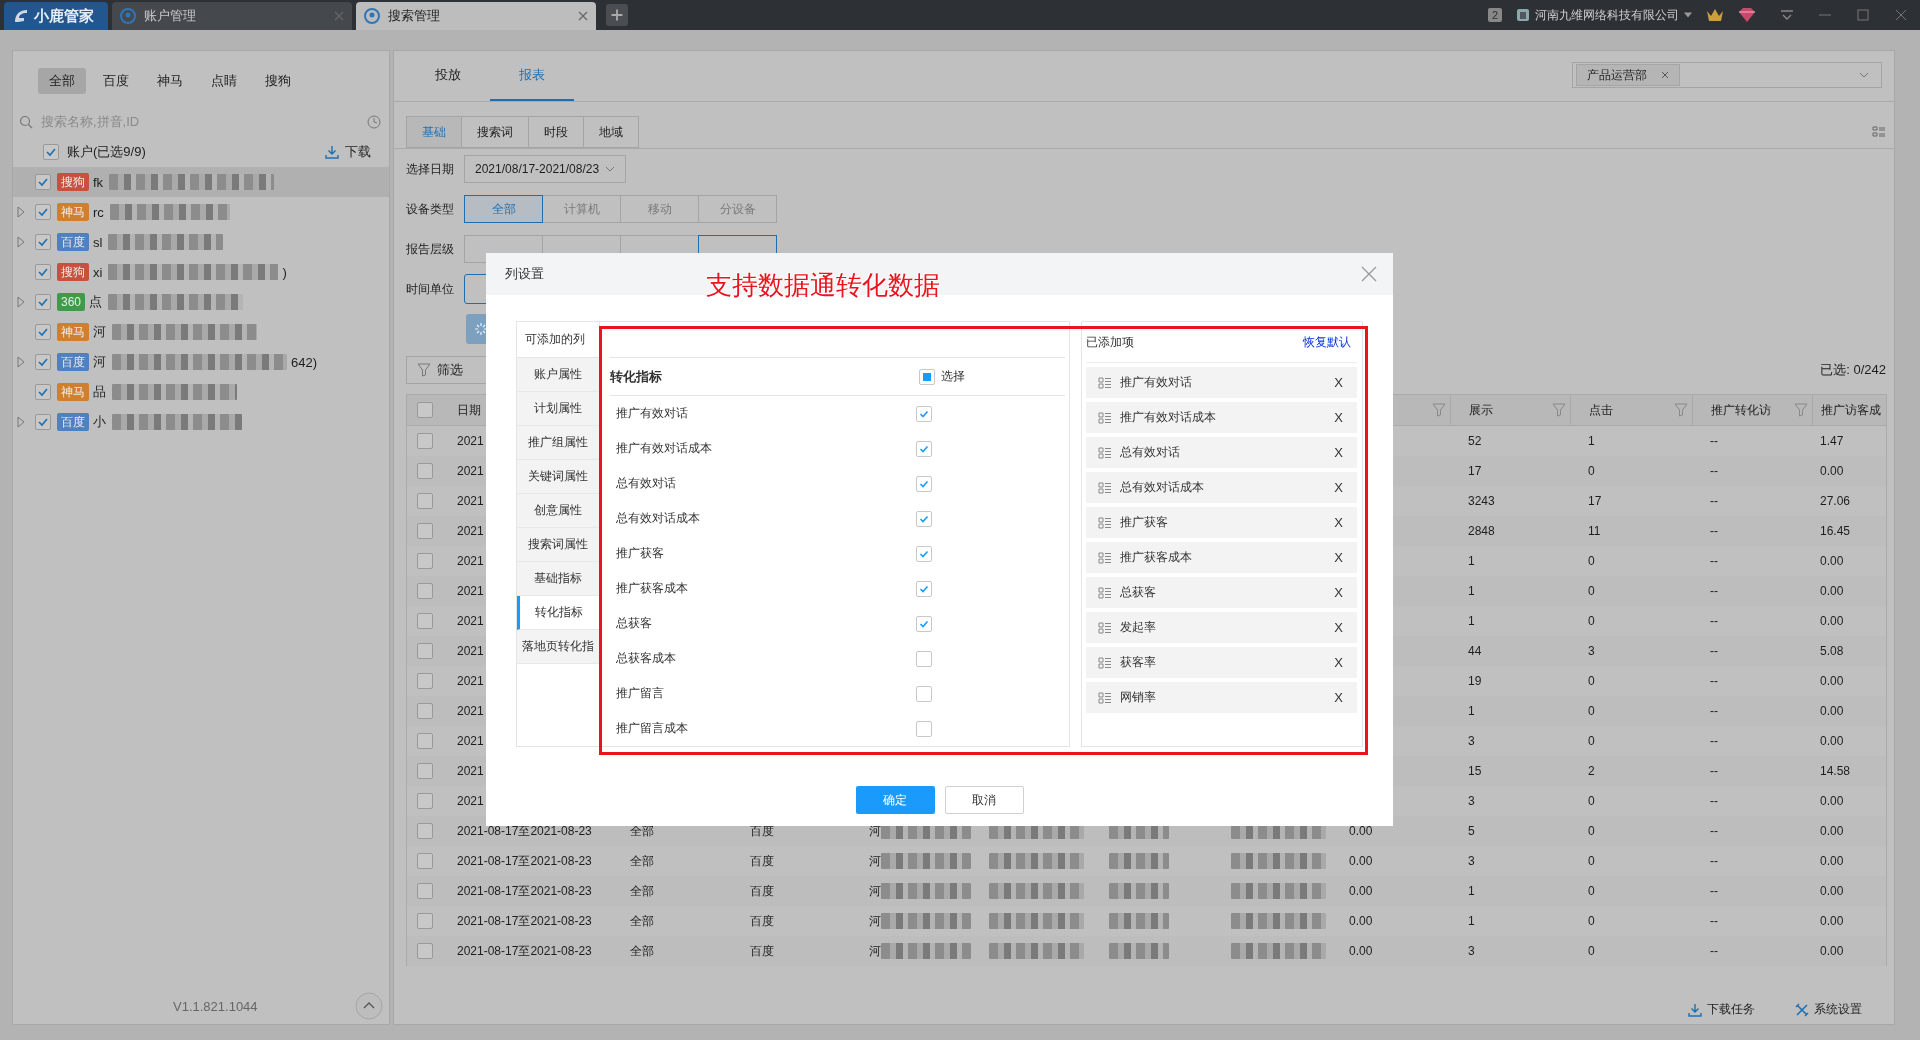 The width and height of the screenshot is (1920, 1040). I want to click on app-tab: 账户管理, so click(232, 16).